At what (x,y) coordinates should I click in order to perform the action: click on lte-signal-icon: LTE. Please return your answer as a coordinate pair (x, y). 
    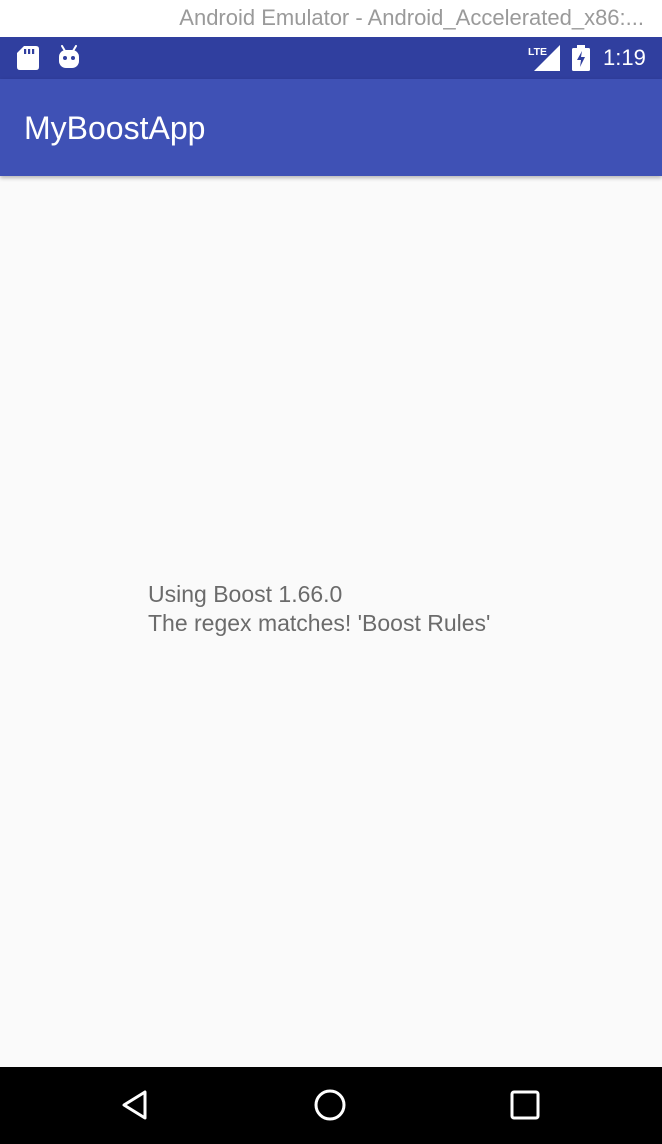
    Looking at the image, I should click on (544, 58).